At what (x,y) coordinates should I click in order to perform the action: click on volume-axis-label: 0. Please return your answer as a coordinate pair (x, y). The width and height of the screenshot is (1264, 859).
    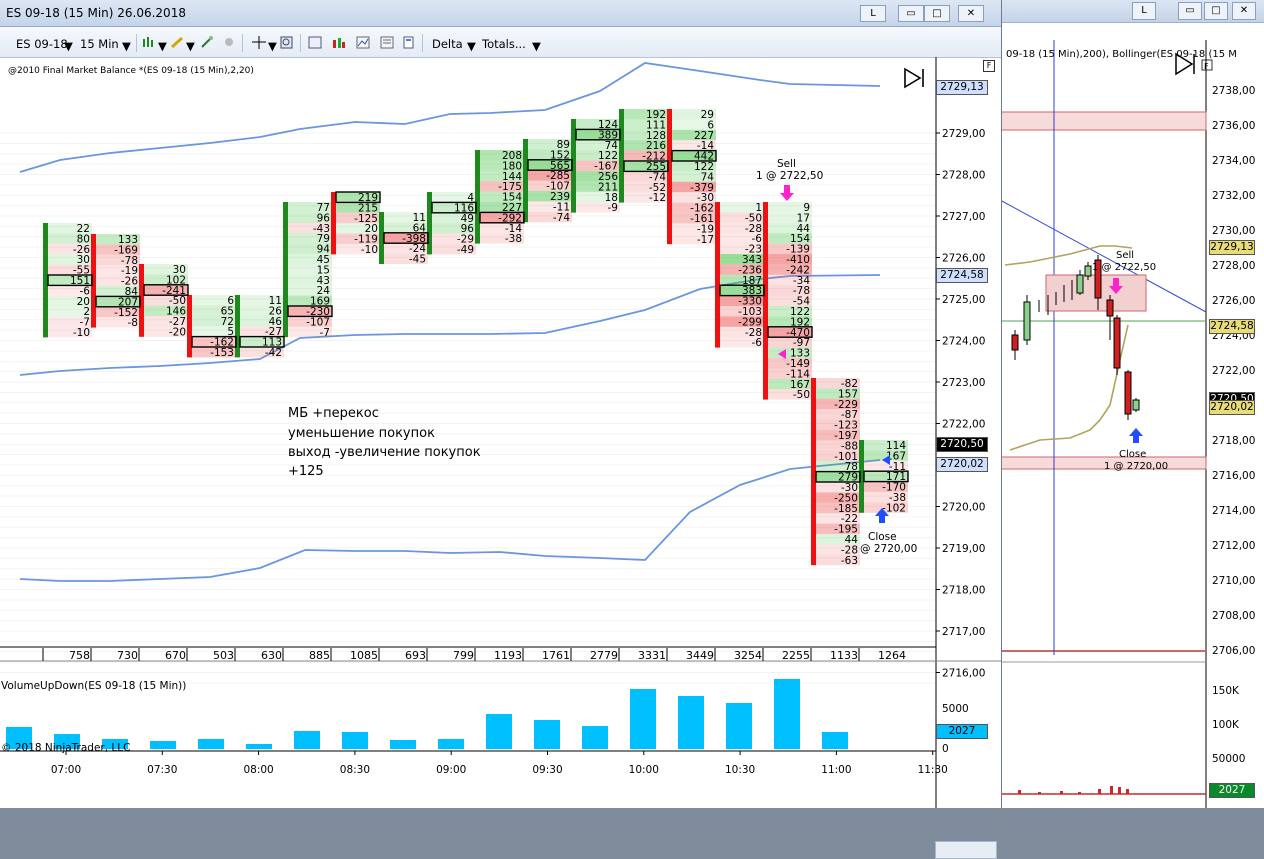
    Looking at the image, I should click on (945, 749).